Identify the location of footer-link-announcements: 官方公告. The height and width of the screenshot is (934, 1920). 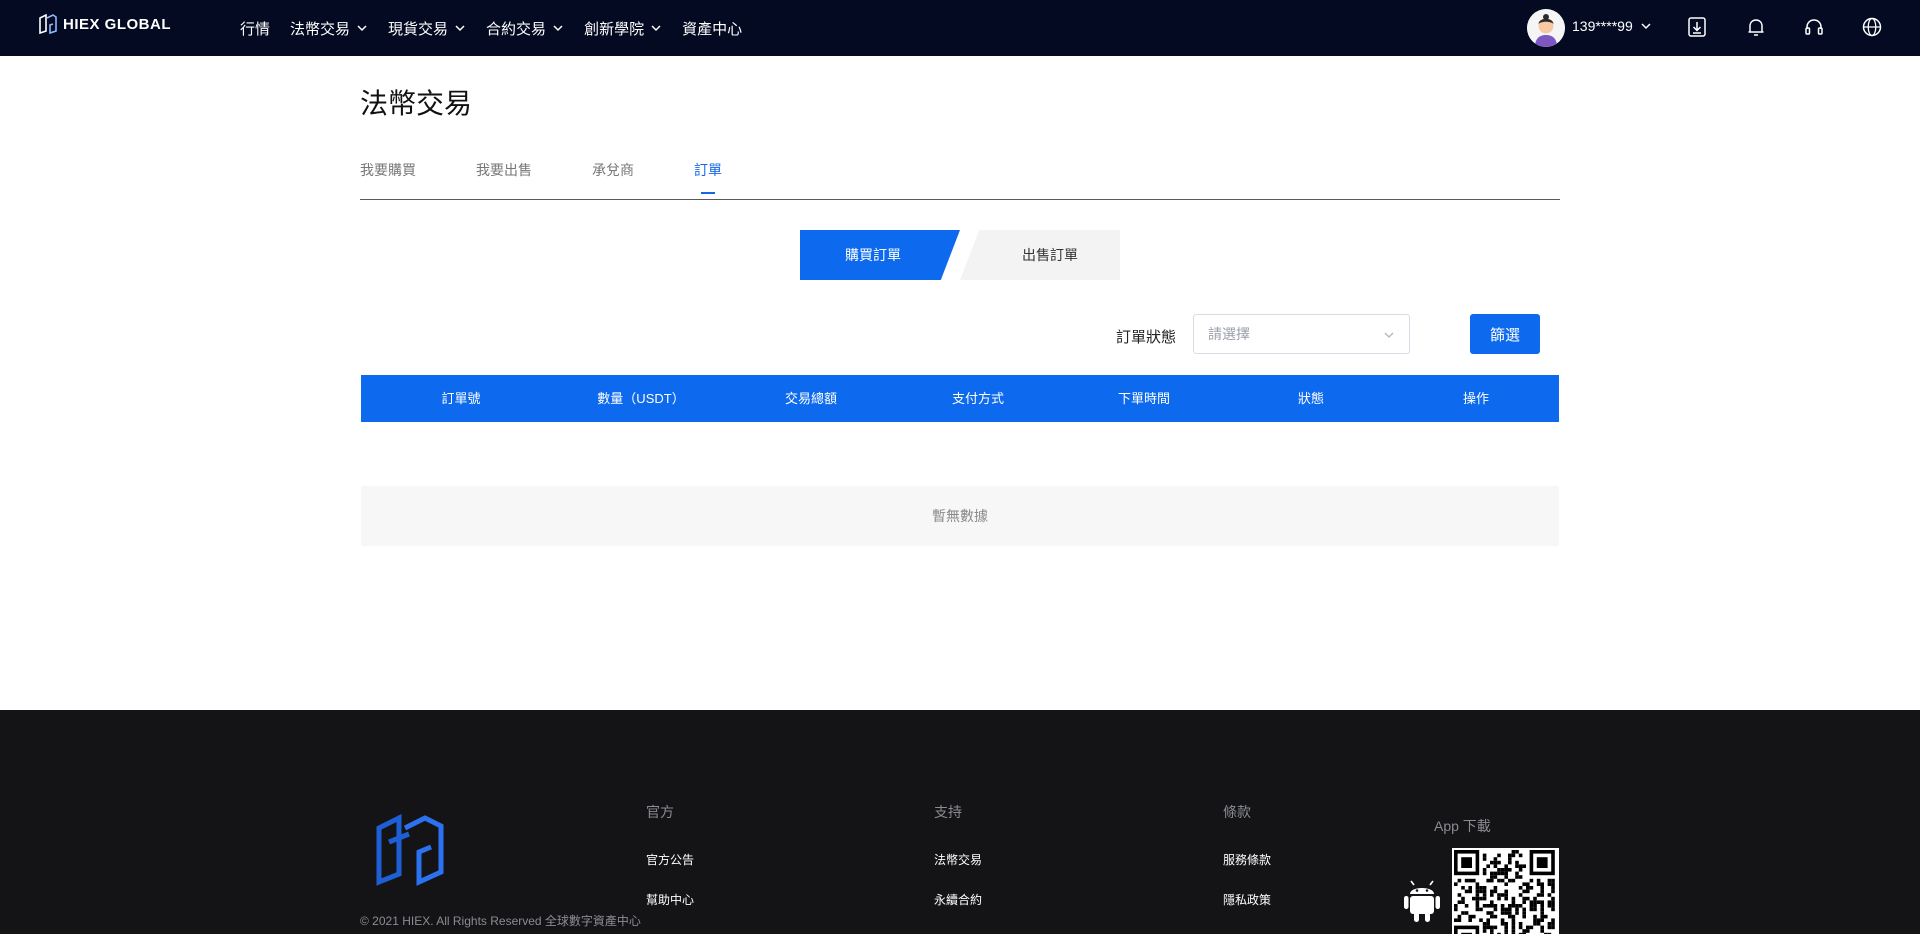
(670, 859).